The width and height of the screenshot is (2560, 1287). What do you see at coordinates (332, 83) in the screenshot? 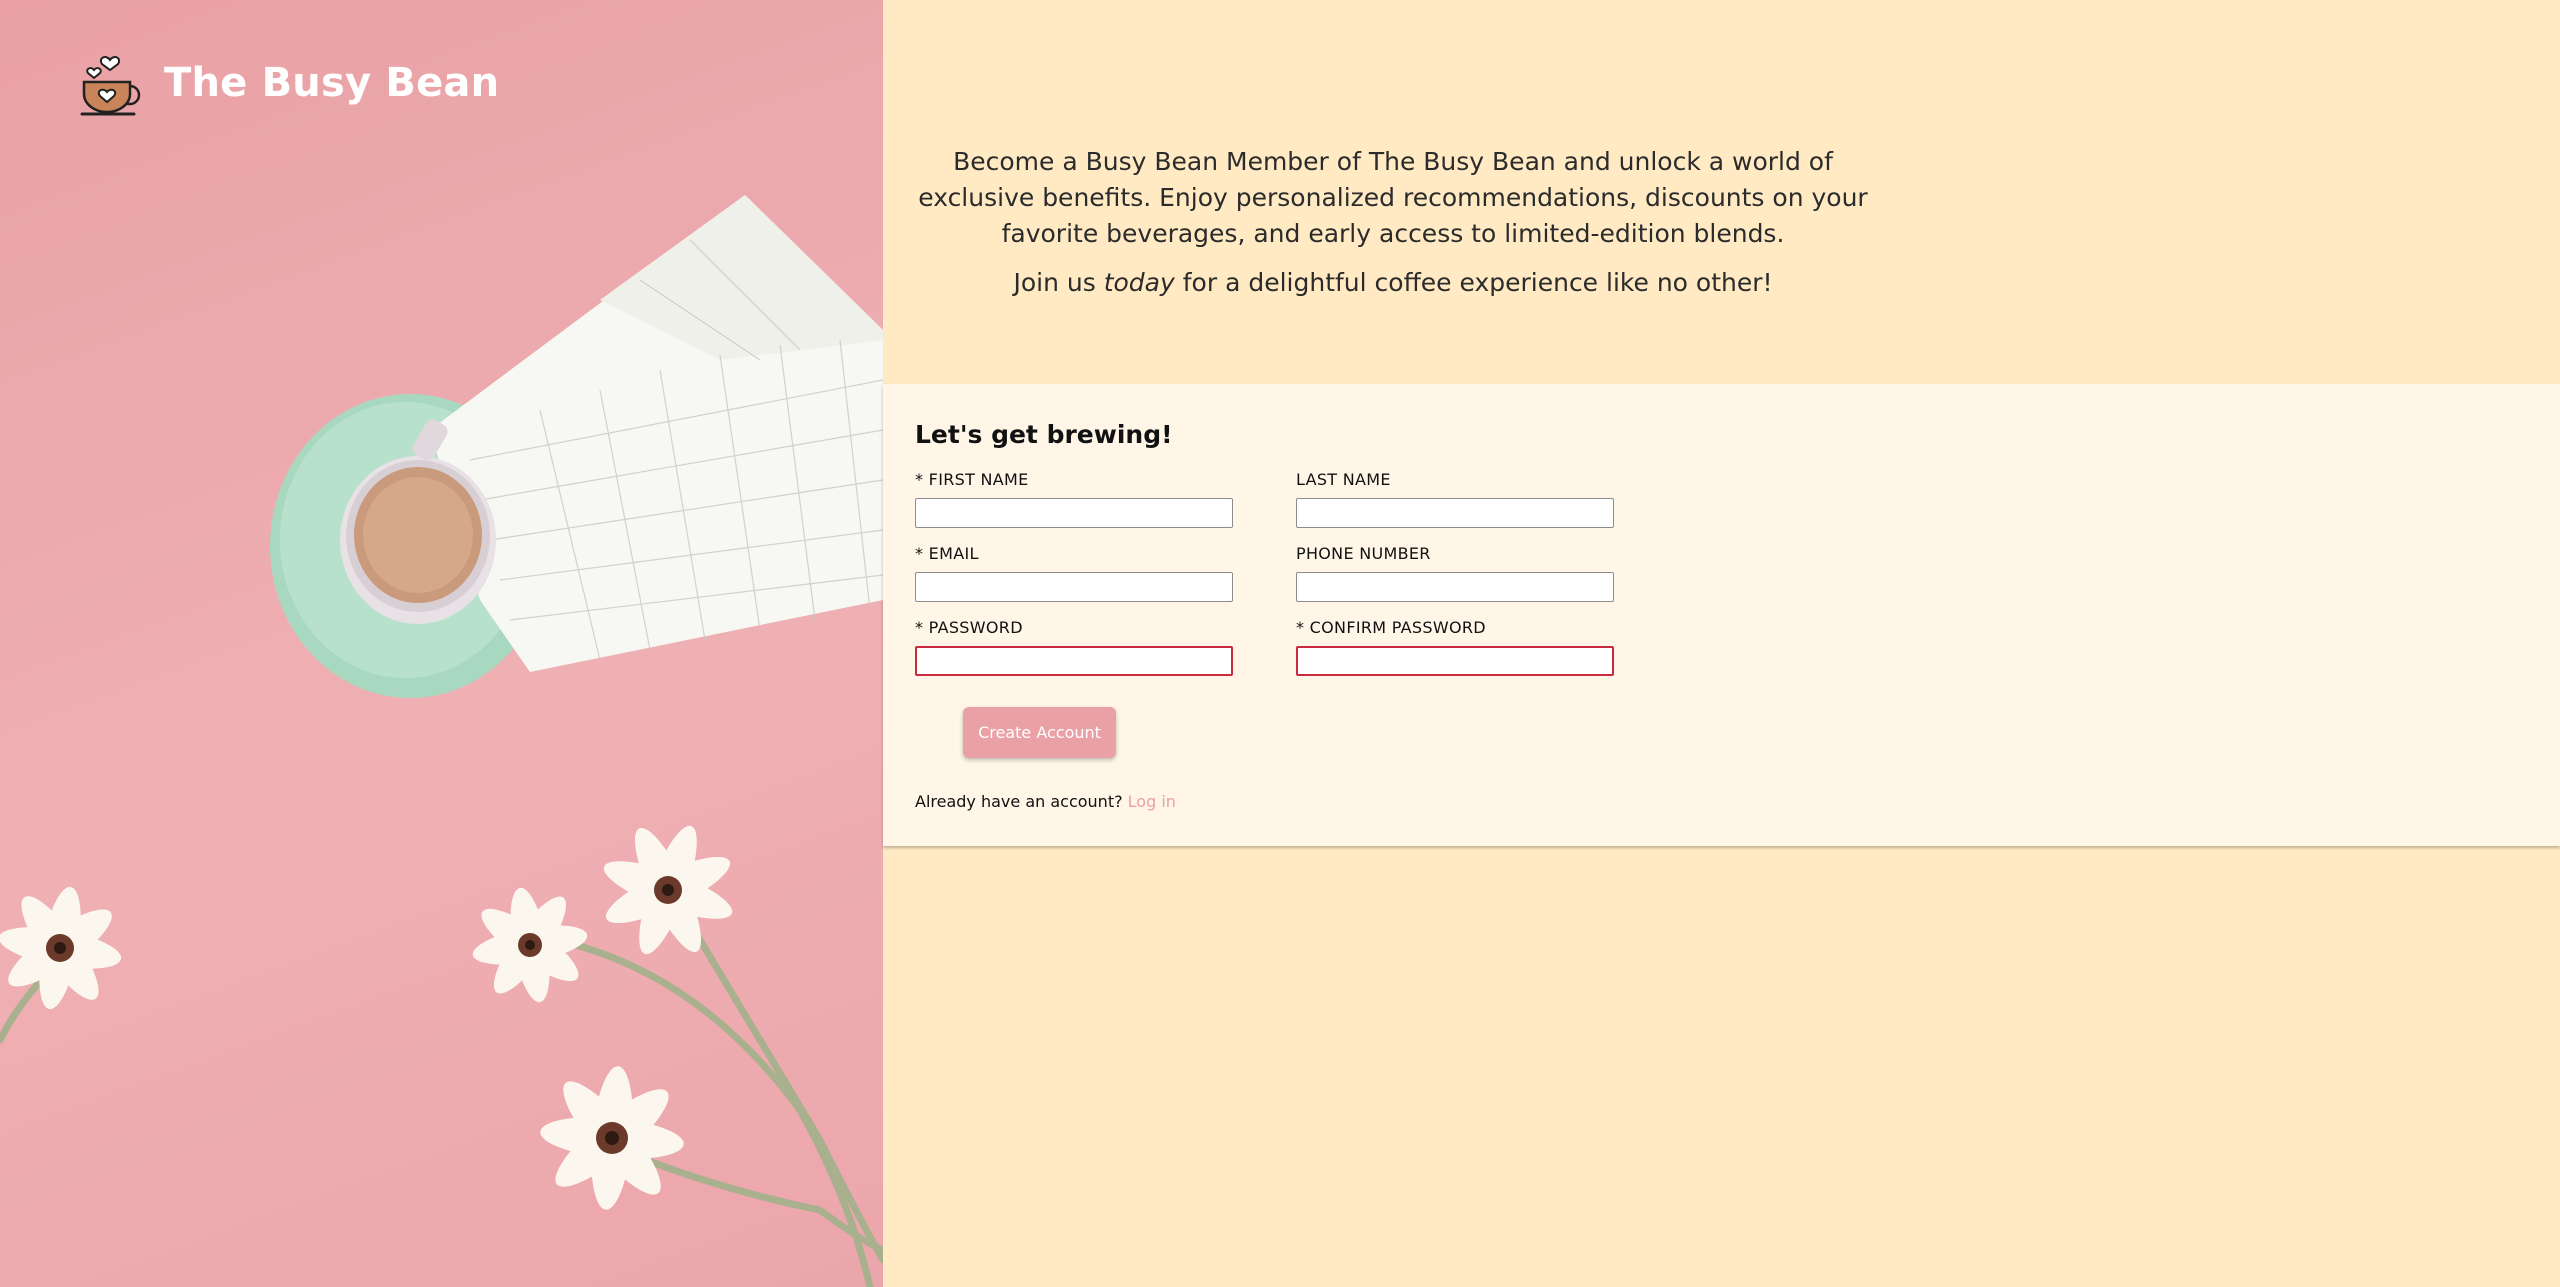
I see `brand-name: The Busy Bean` at bounding box center [332, 83].